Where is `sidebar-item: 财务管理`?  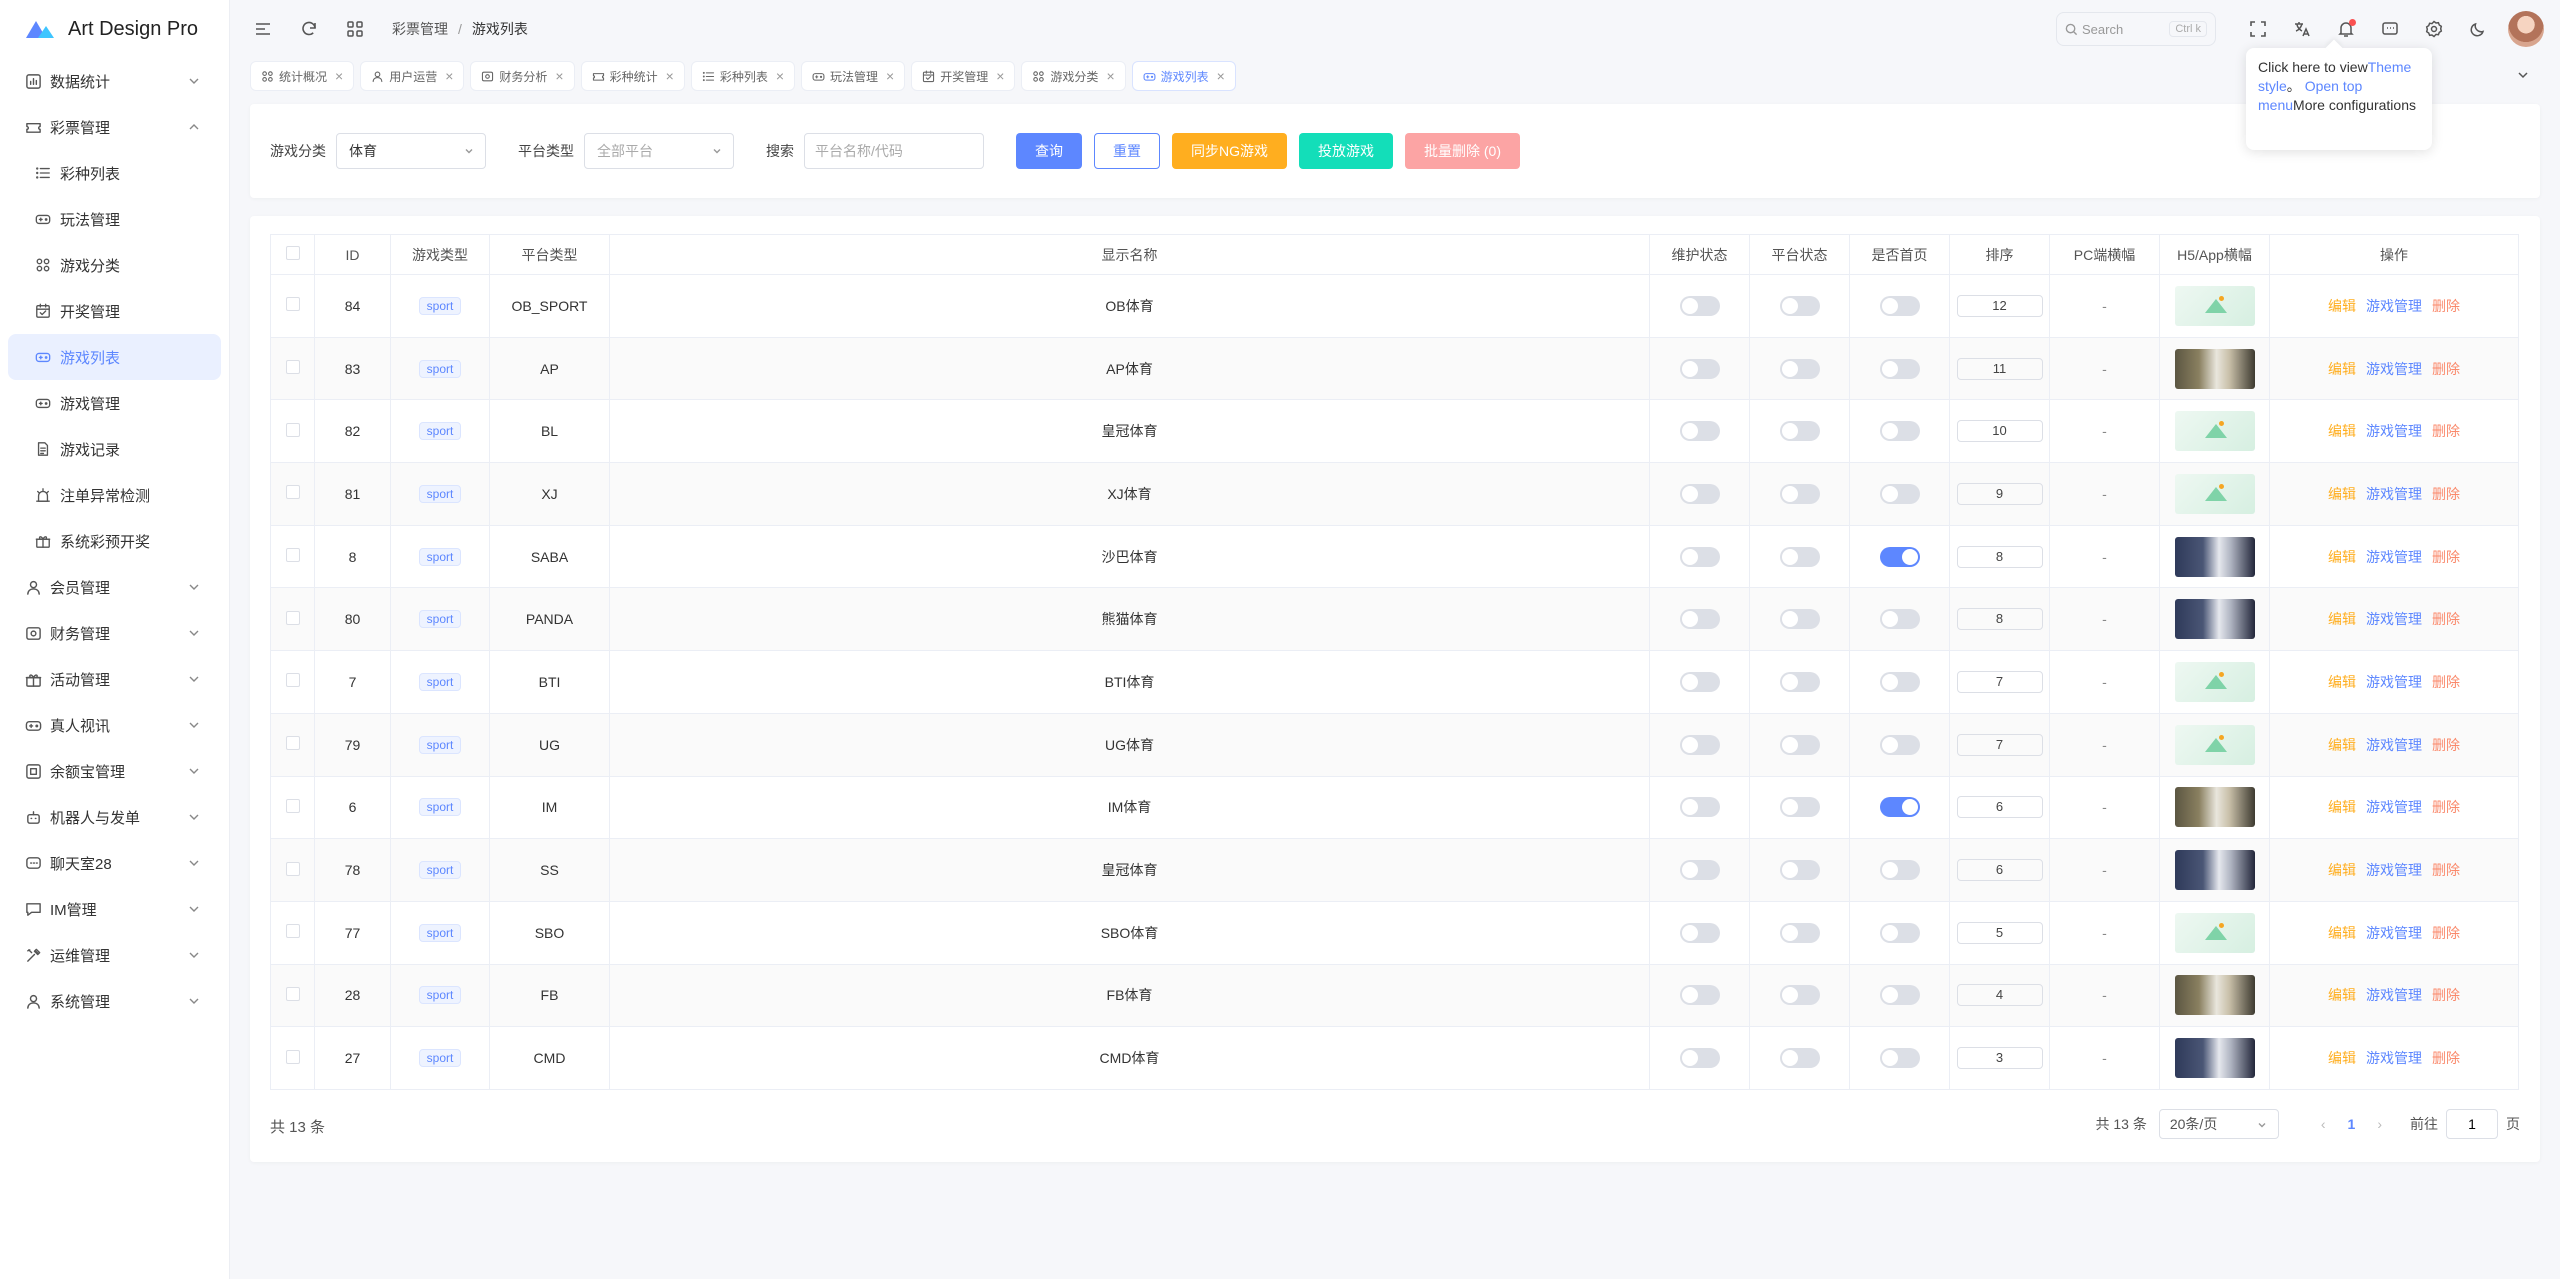 sidebar-item: 财务管理 is located at coordinates (114, 633).